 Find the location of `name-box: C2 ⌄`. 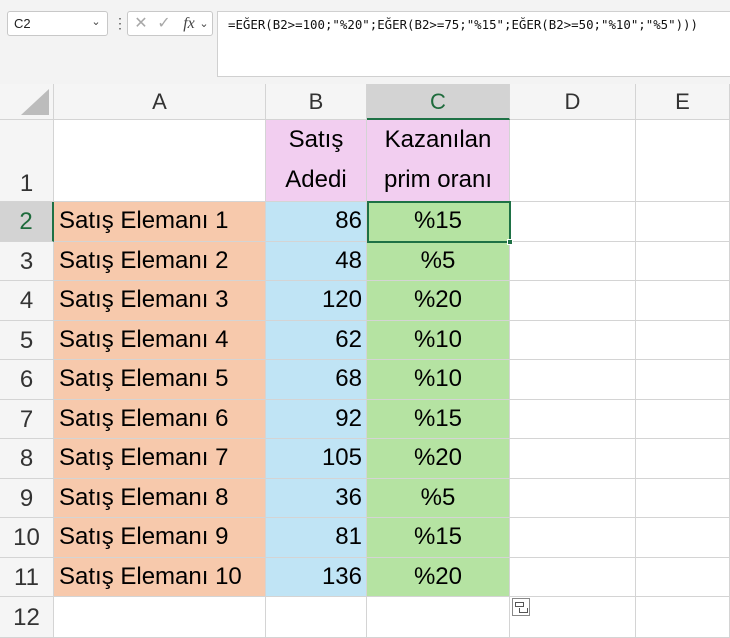

name-box: C2 ⌄ is located at coordinates (57, 23).